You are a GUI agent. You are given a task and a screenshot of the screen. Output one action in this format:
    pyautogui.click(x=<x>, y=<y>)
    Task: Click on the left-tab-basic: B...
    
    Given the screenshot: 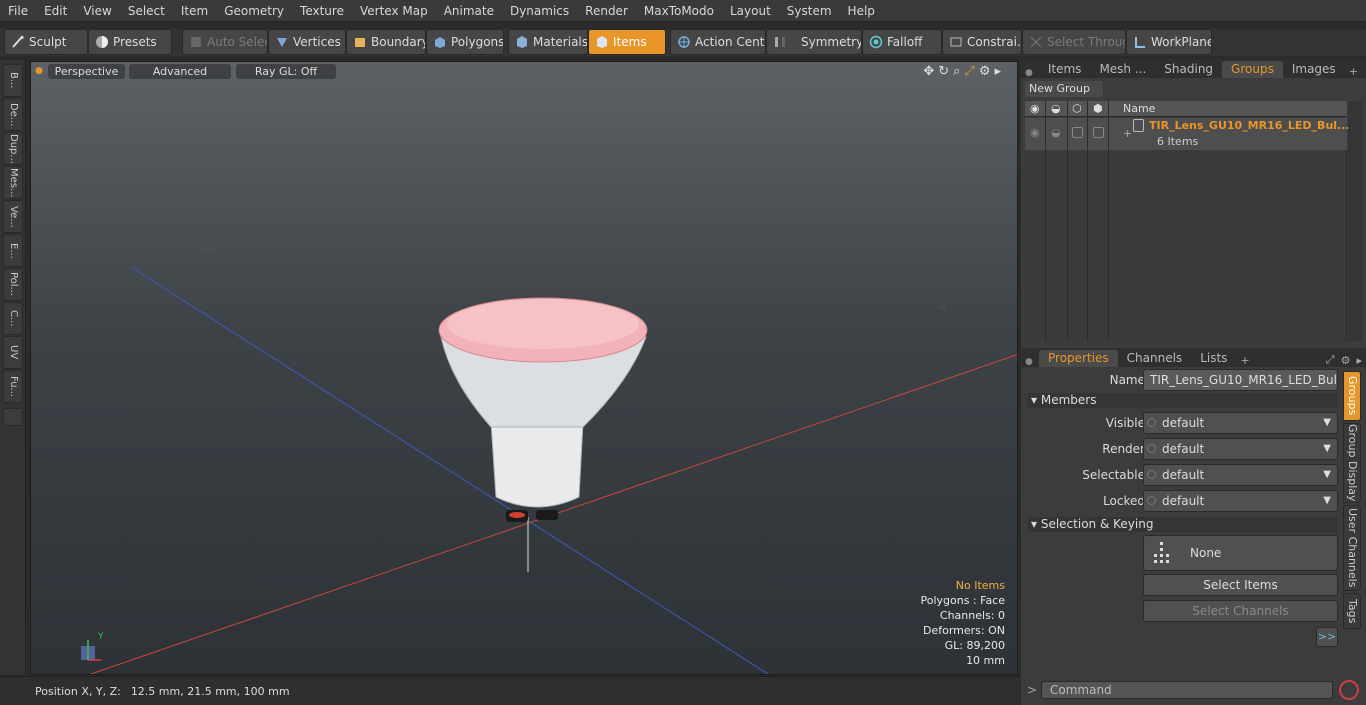 What is the action you would take?
    pyautogui.click(x=13, y=80)
    